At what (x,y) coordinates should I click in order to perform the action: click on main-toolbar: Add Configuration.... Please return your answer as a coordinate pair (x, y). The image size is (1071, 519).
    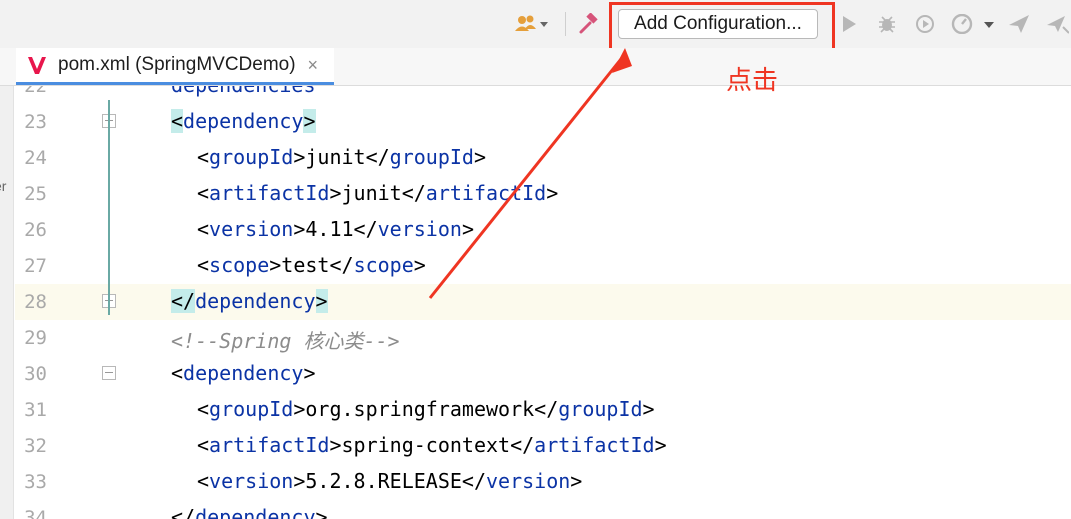
    Looking at the image, I should click on (535, 24).